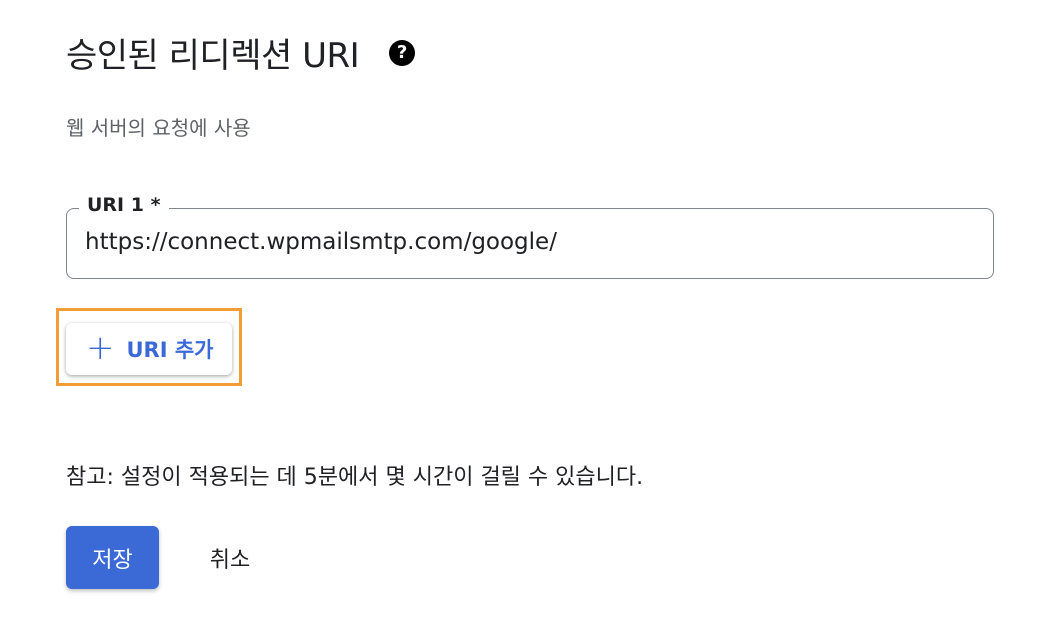 This screenshot has width=1064, height=642. I want to click on note-text: 참고: 설정이 적용되는 데 5분에서 몇 시간이 걸릴 수 있습니다., so click(355, 477).